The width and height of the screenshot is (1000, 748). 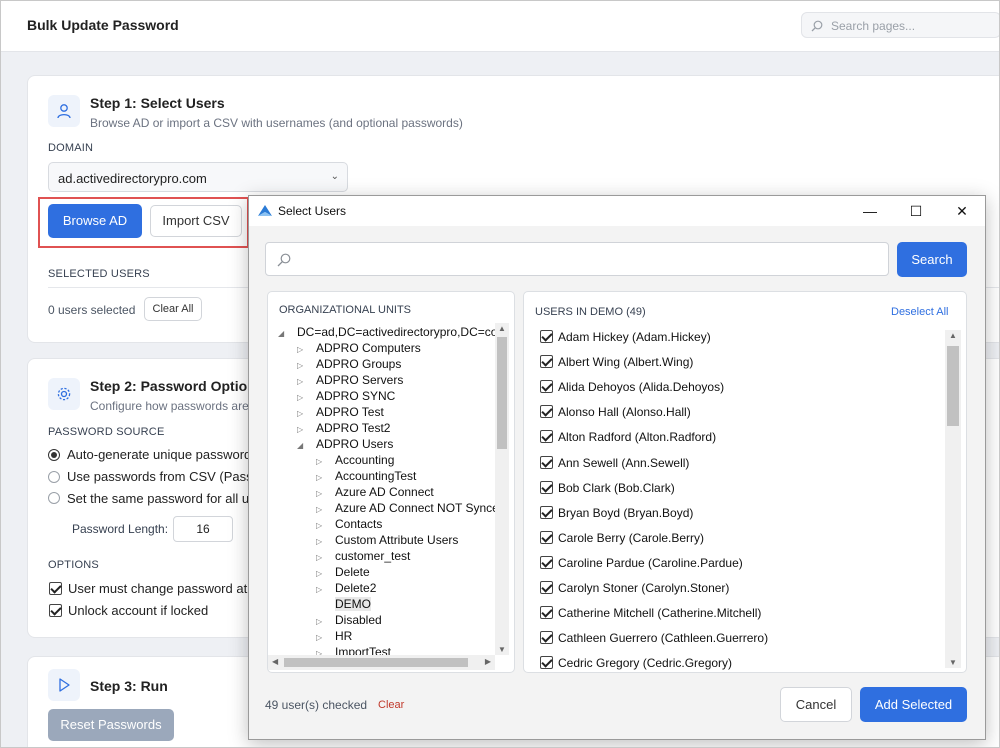 What do you see at coordinates (203, 529) in the screenshot?
I see `password-length-input: 16` at bounding box center [203, 529].